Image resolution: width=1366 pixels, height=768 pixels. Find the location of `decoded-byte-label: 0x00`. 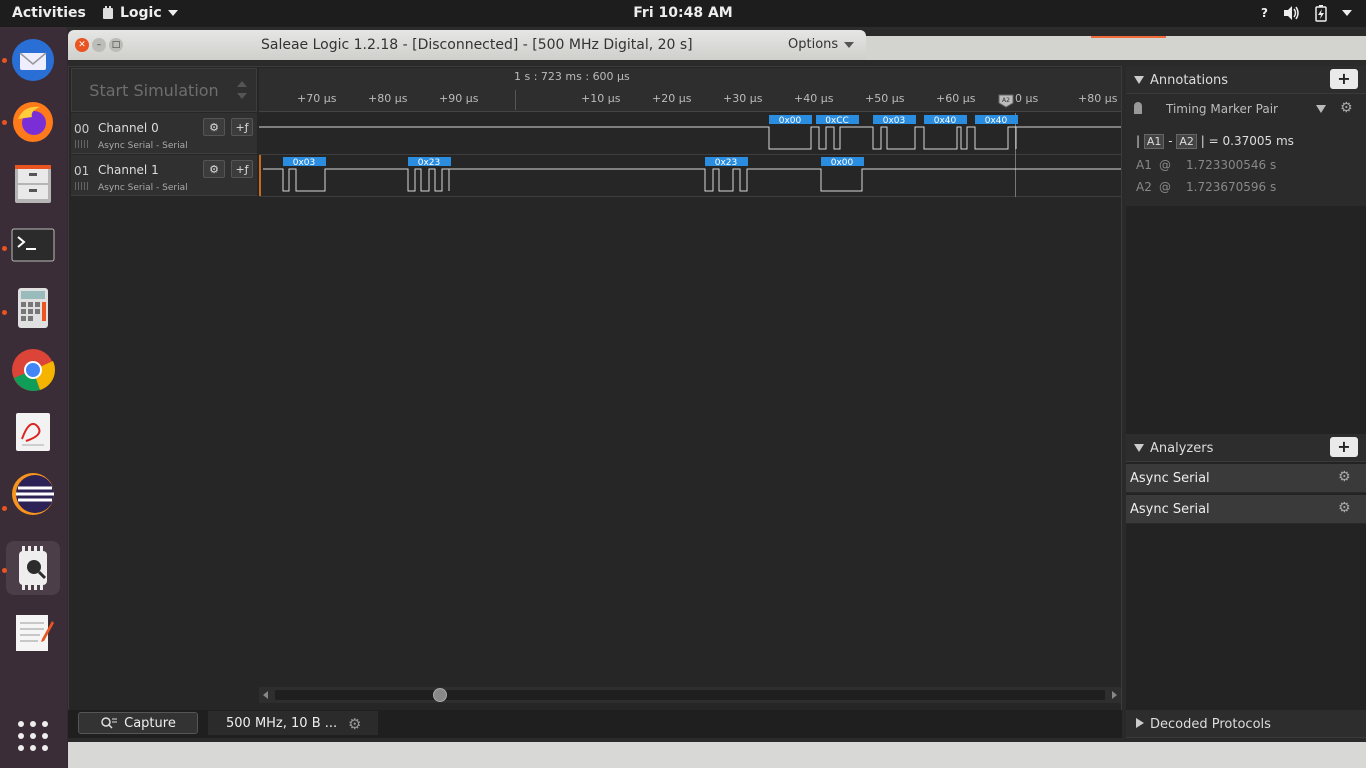

decoded-byte-label: 0x00 is located at coordinates (790, 121).